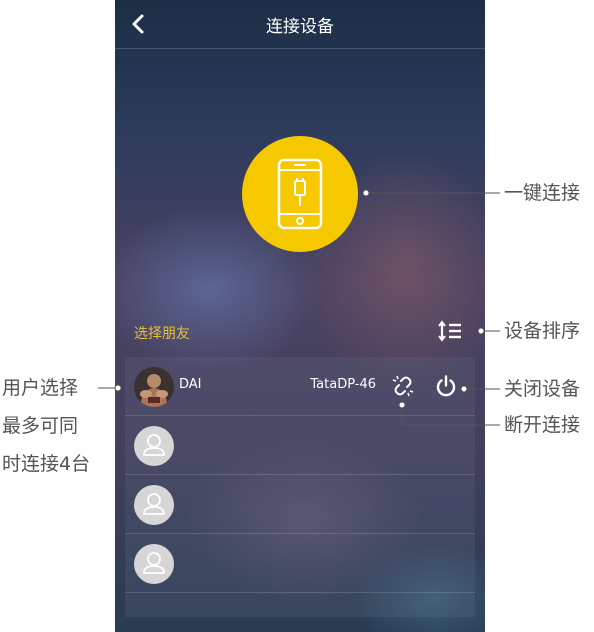  I want to click on annotation-disconnect: 断开连接, so click(542, 425).